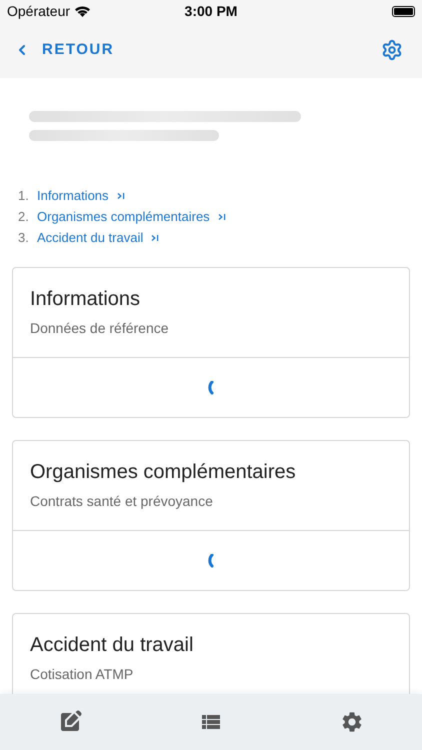 The image size is (422, 750). Describe the element at coordinates (112, 645) in the screenshot. I see `card-title: Accident du travail` at that location.